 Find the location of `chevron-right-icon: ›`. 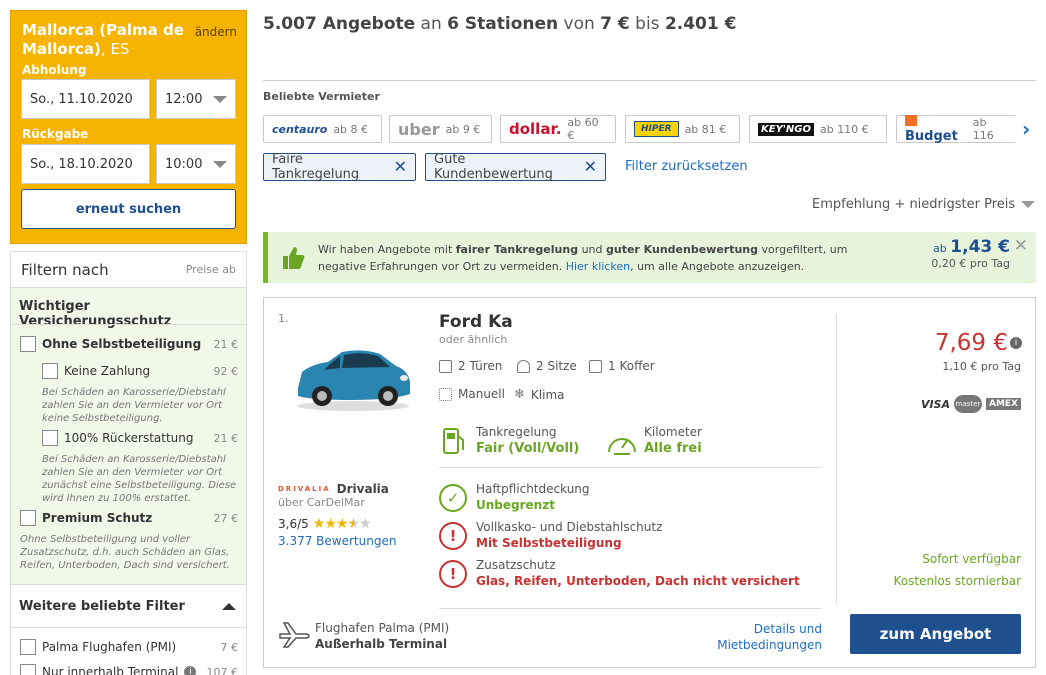

chevron-right-icon: › is located at coordinates (1026, 129).